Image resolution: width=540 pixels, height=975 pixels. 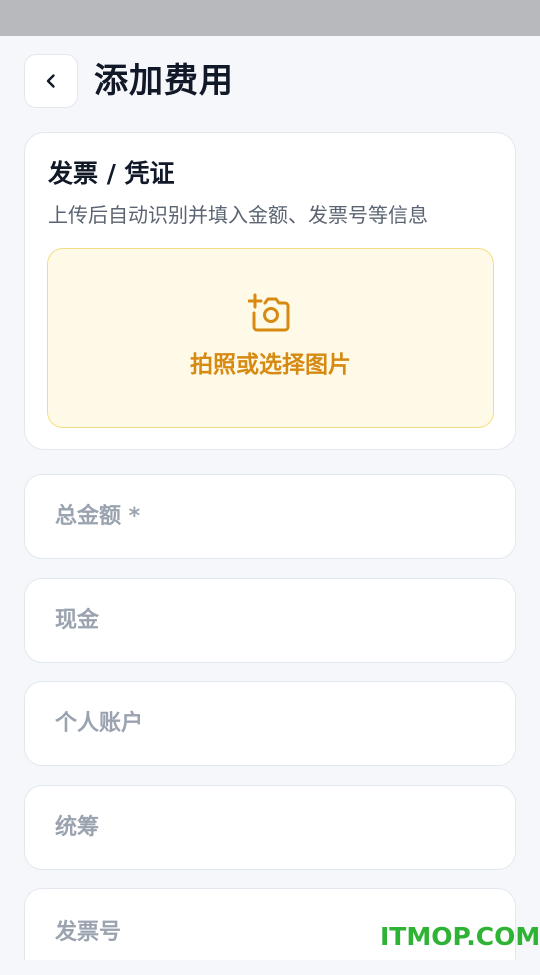 I want to click on watermark: ITMOP.COM, so click(x=460, y=936).